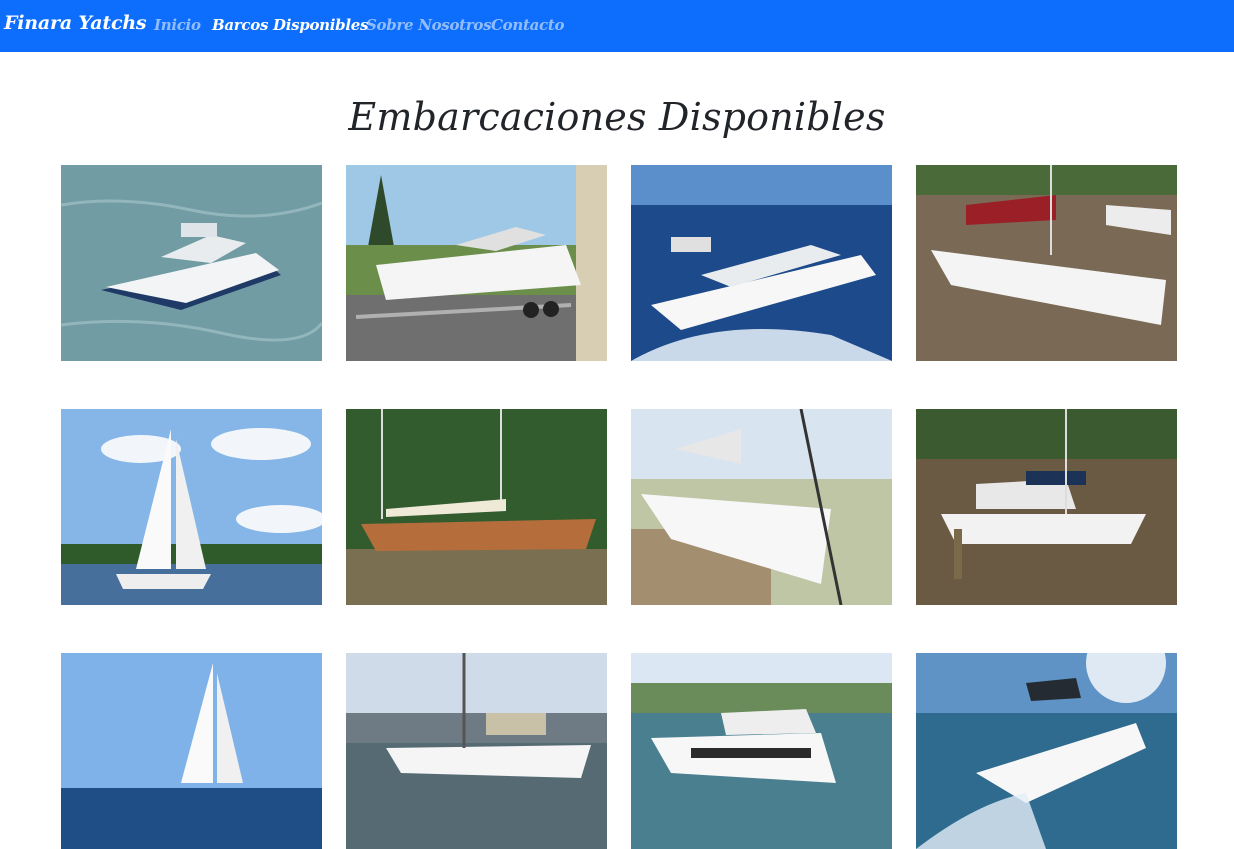 Image resolution: width=1234 pixels, height=849 pixels. I want to click on boat-photo-wooden-sailboat, so click(476, 507).